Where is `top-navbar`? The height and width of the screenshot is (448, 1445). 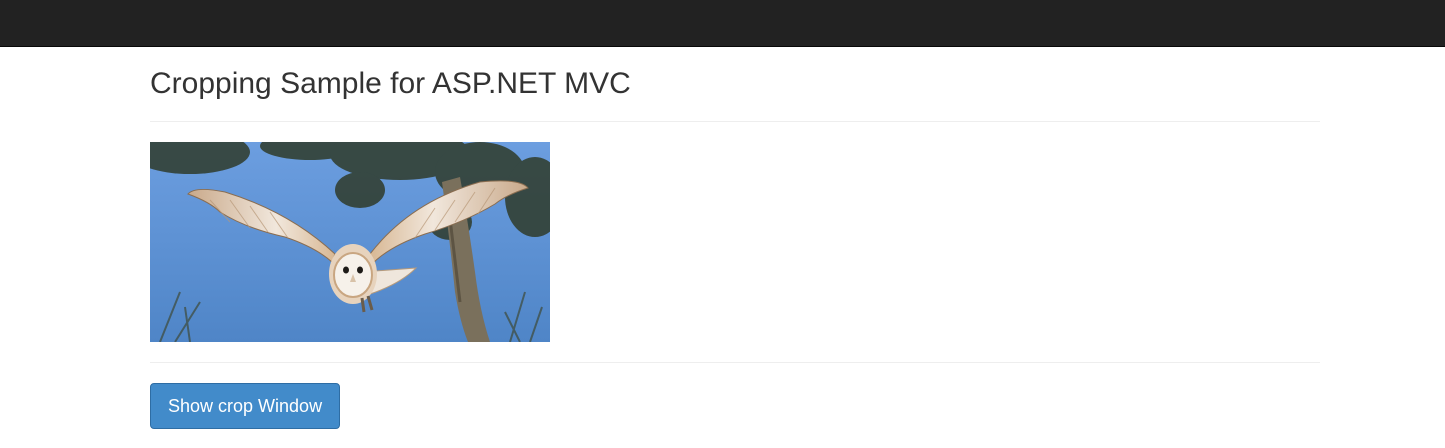
top-navbar is located at coordinates (722, 23).